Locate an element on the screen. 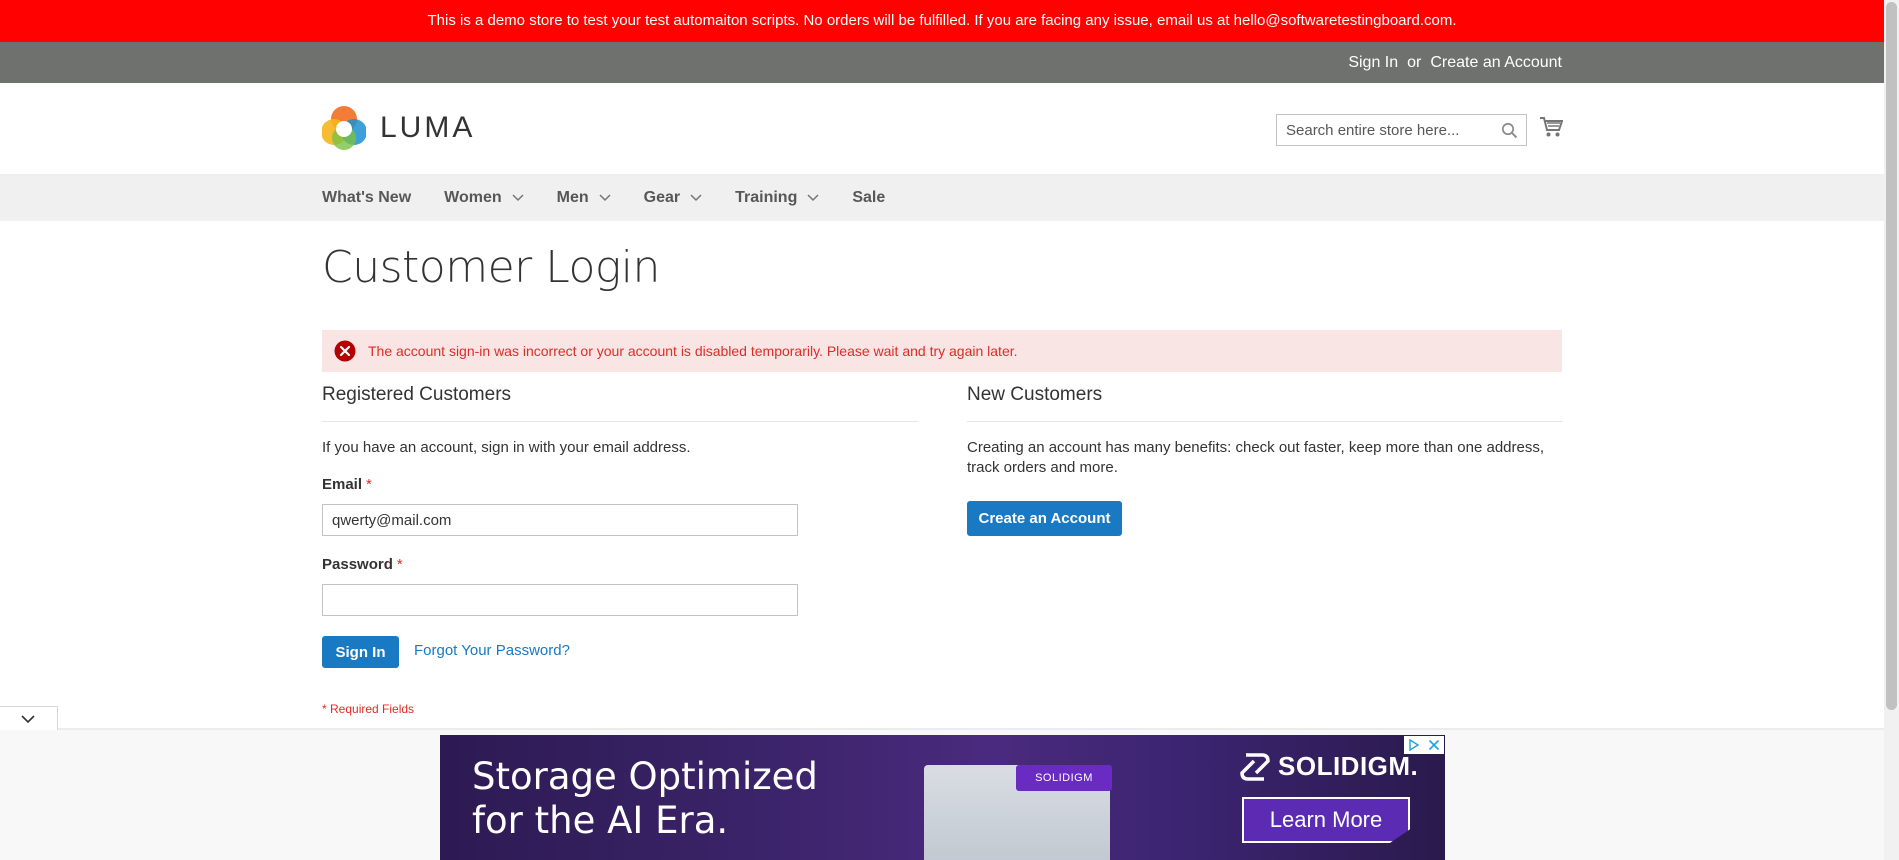 This screenshot has height=860, width=1899. ad-product-badge: SOLIDIGM is located at coordinates (1064, 778).